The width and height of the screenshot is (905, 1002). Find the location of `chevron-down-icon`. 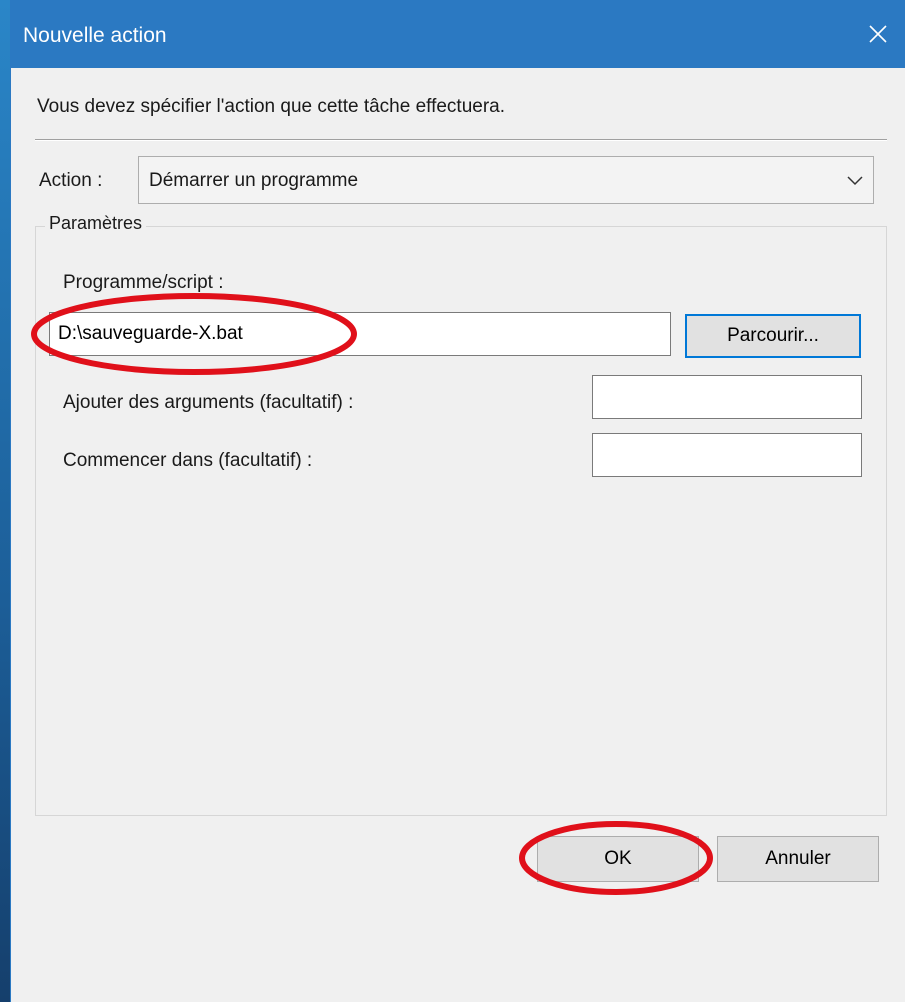

chevron-down-icon is located at coordinates (855, 181).